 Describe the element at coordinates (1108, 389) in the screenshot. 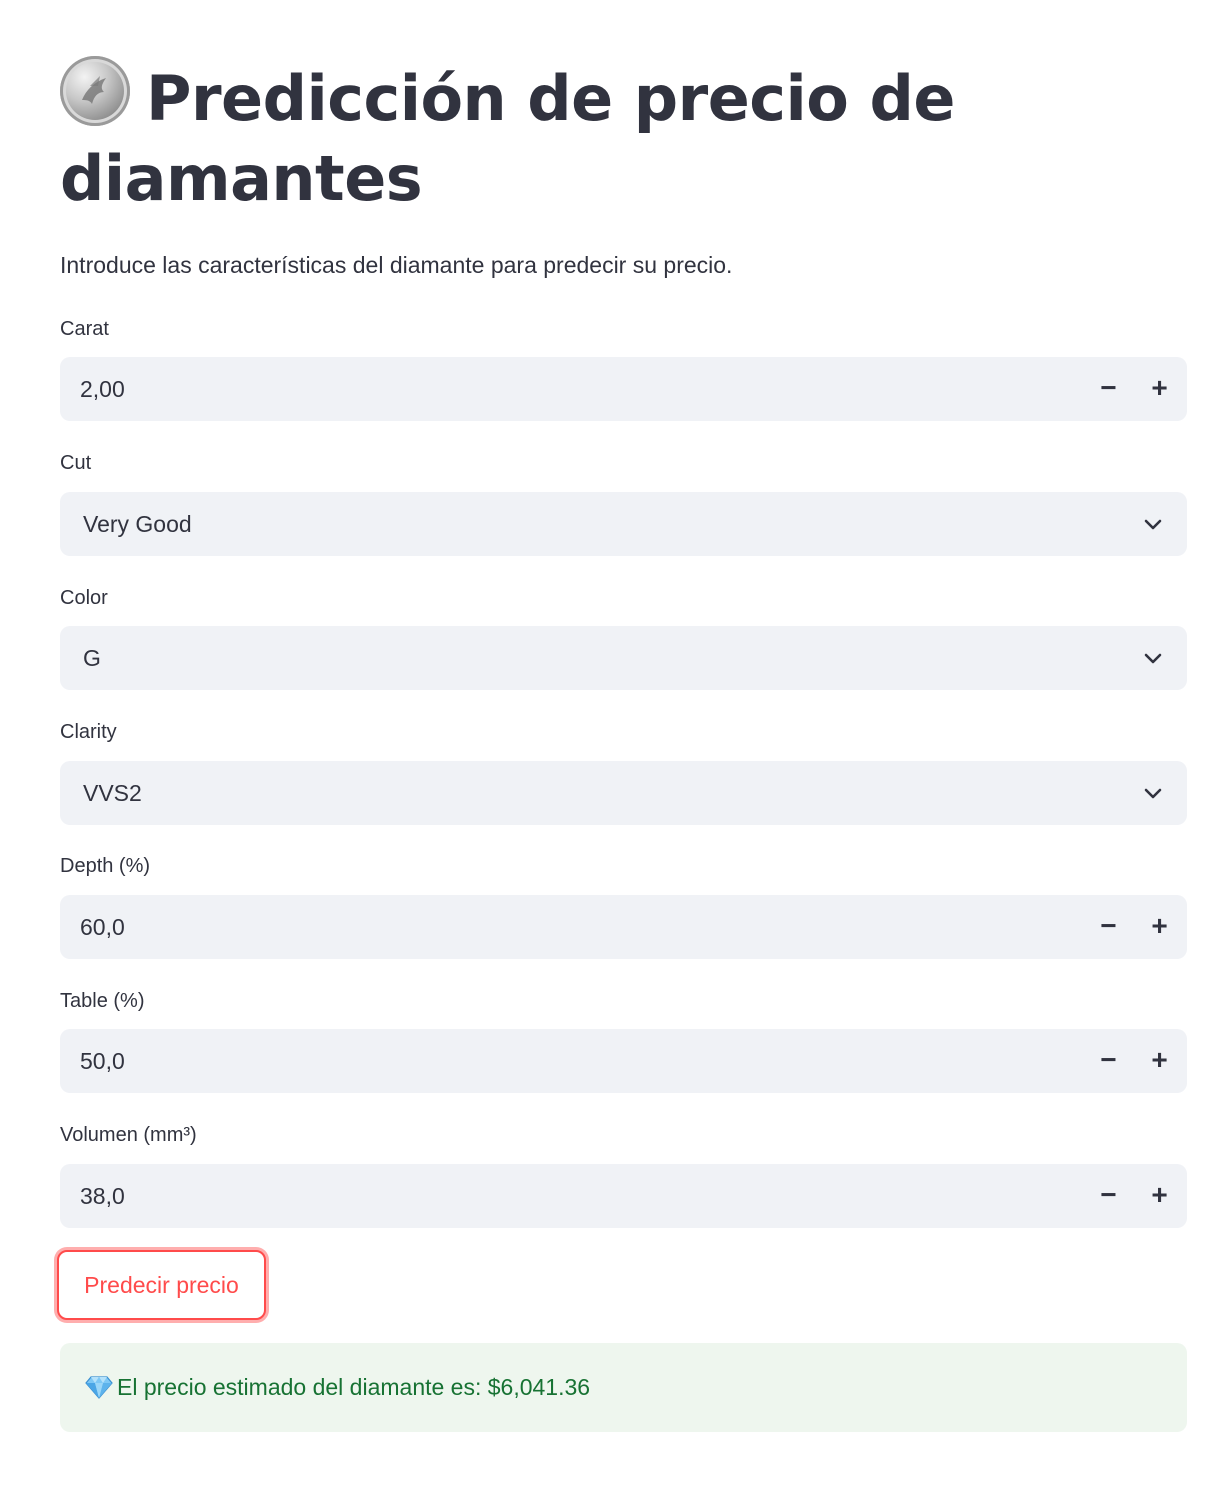

I see `carat-decrement-button: −` at that location.